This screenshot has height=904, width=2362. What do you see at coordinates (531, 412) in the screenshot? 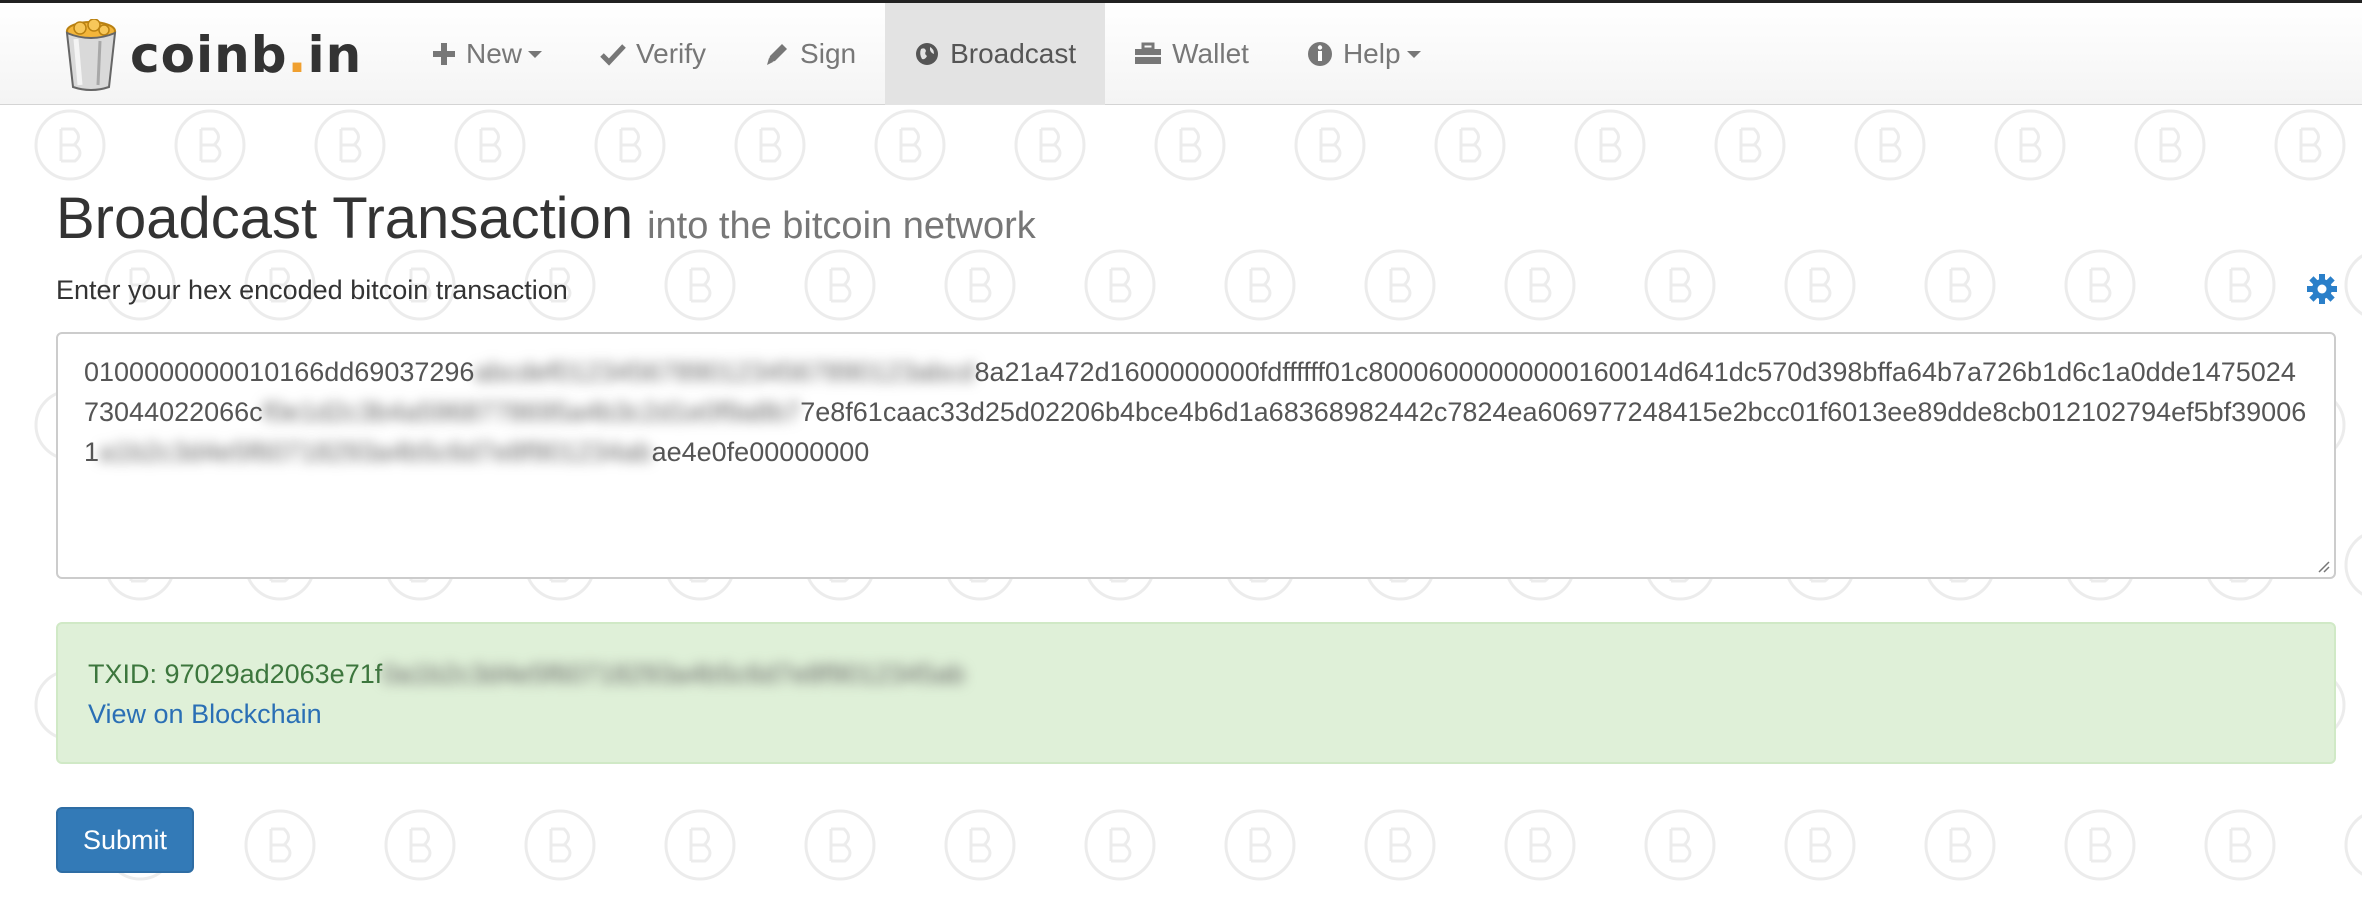
I see `tx-hex-redacted: f0e1d2c3b4a5968778695a4b3c2d1e0f9a8b7` at bounding box center [531, 412].